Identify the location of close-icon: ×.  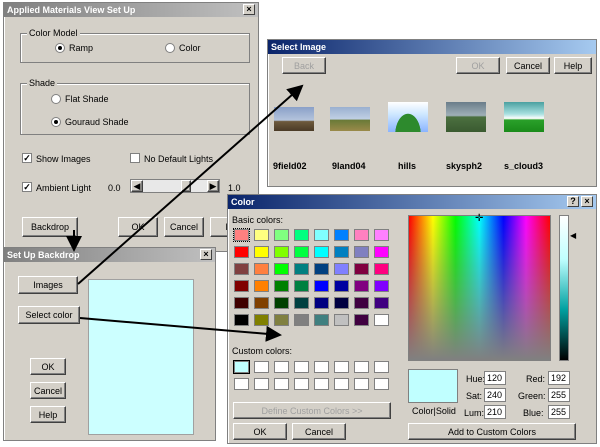
(249, 9).